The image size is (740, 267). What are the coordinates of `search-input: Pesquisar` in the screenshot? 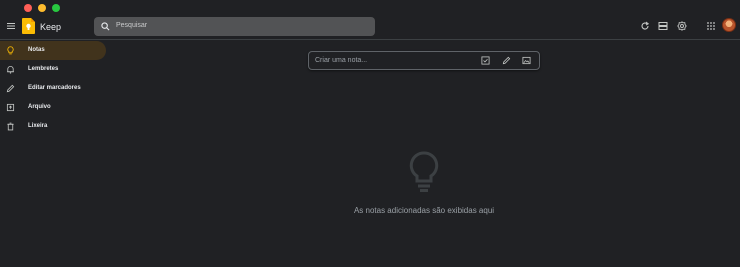 It's located at (131, 25).